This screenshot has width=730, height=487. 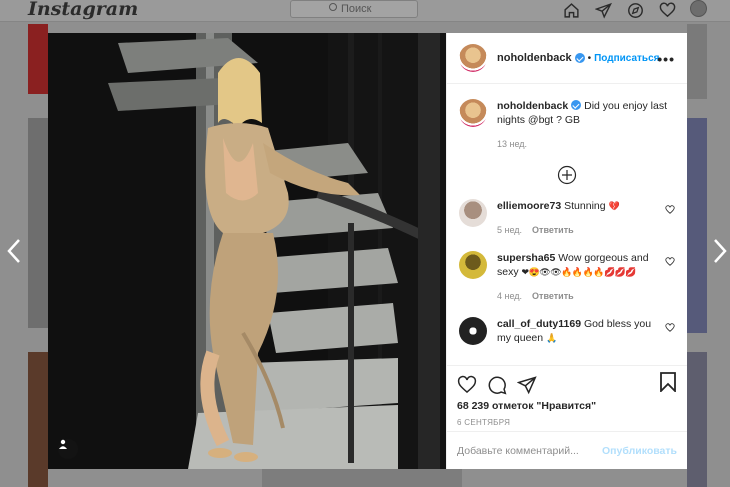 What do you see at coordinates (667, 10) in the screenshot?
I see `activity-heart-icon` at bounding box center [667, 10].